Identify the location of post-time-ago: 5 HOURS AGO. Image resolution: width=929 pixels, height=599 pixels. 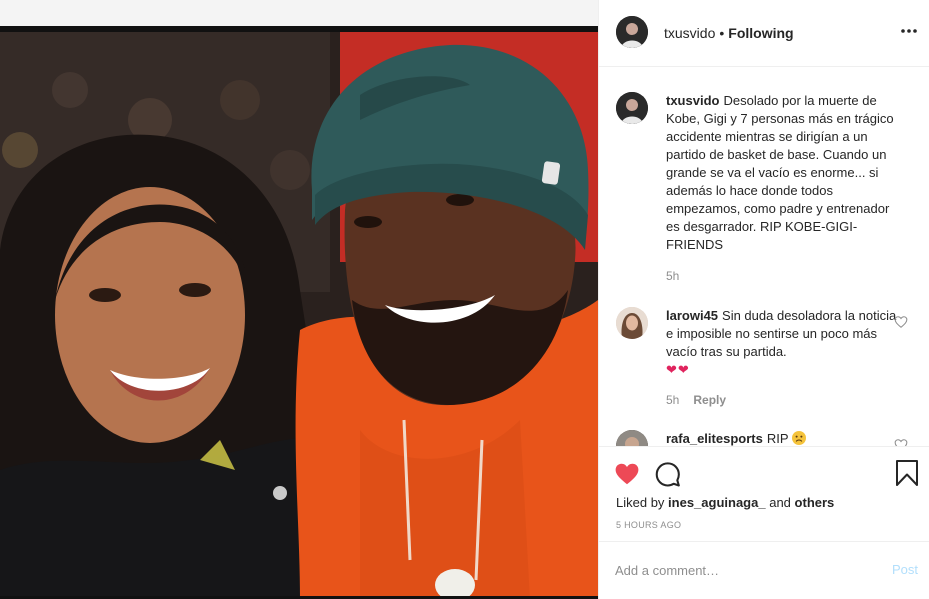
(648, 525).